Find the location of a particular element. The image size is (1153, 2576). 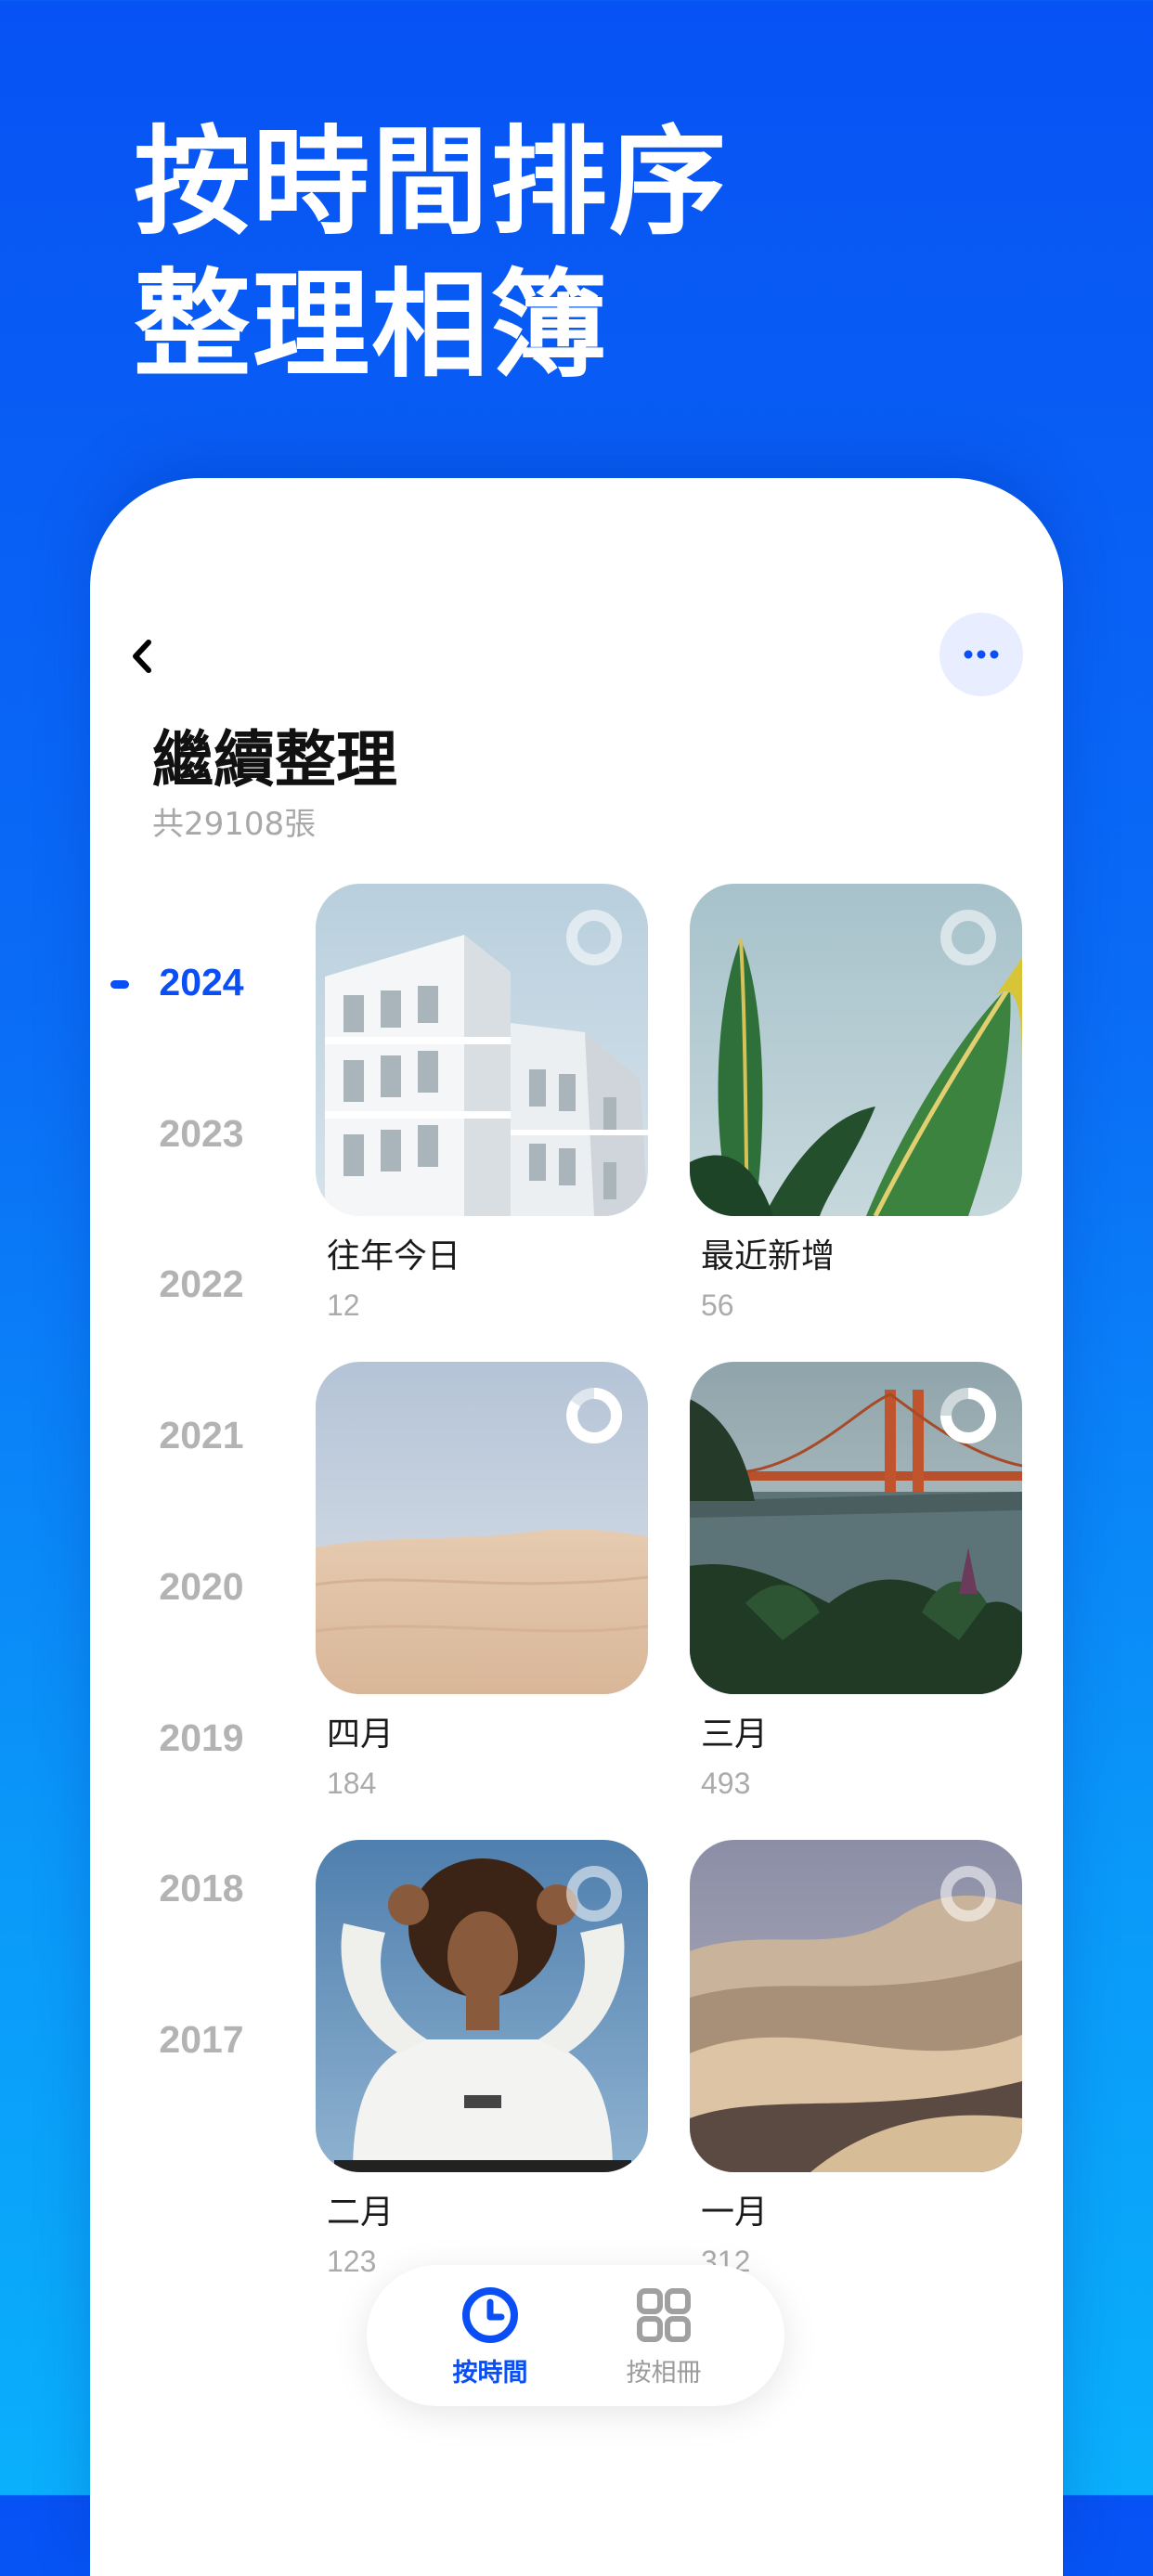

year-2019: 2019 is located at coordinates (201, 1738).